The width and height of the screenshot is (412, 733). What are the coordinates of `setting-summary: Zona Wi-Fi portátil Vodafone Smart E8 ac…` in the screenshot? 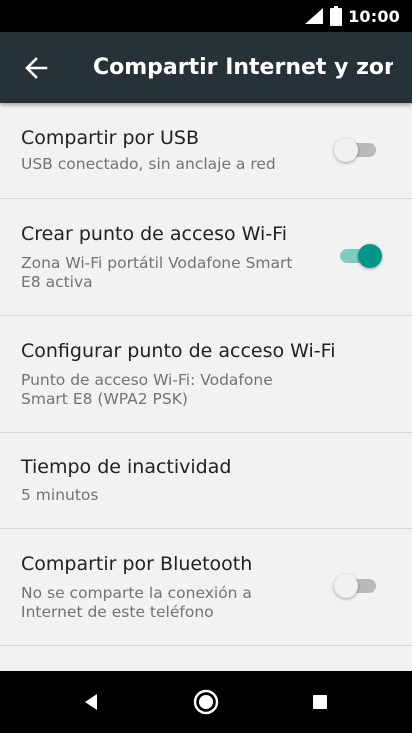 It's located at (157, 272).